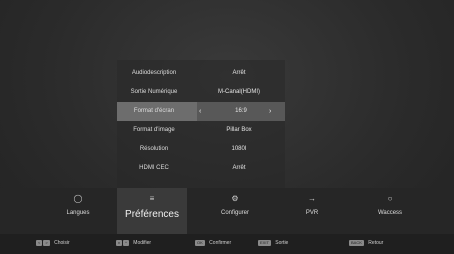  Describe the element at coordinates (201, 73) in the screenshot. I see `menu-row-audiodescription: Audiodescription Arrêt` at that location.